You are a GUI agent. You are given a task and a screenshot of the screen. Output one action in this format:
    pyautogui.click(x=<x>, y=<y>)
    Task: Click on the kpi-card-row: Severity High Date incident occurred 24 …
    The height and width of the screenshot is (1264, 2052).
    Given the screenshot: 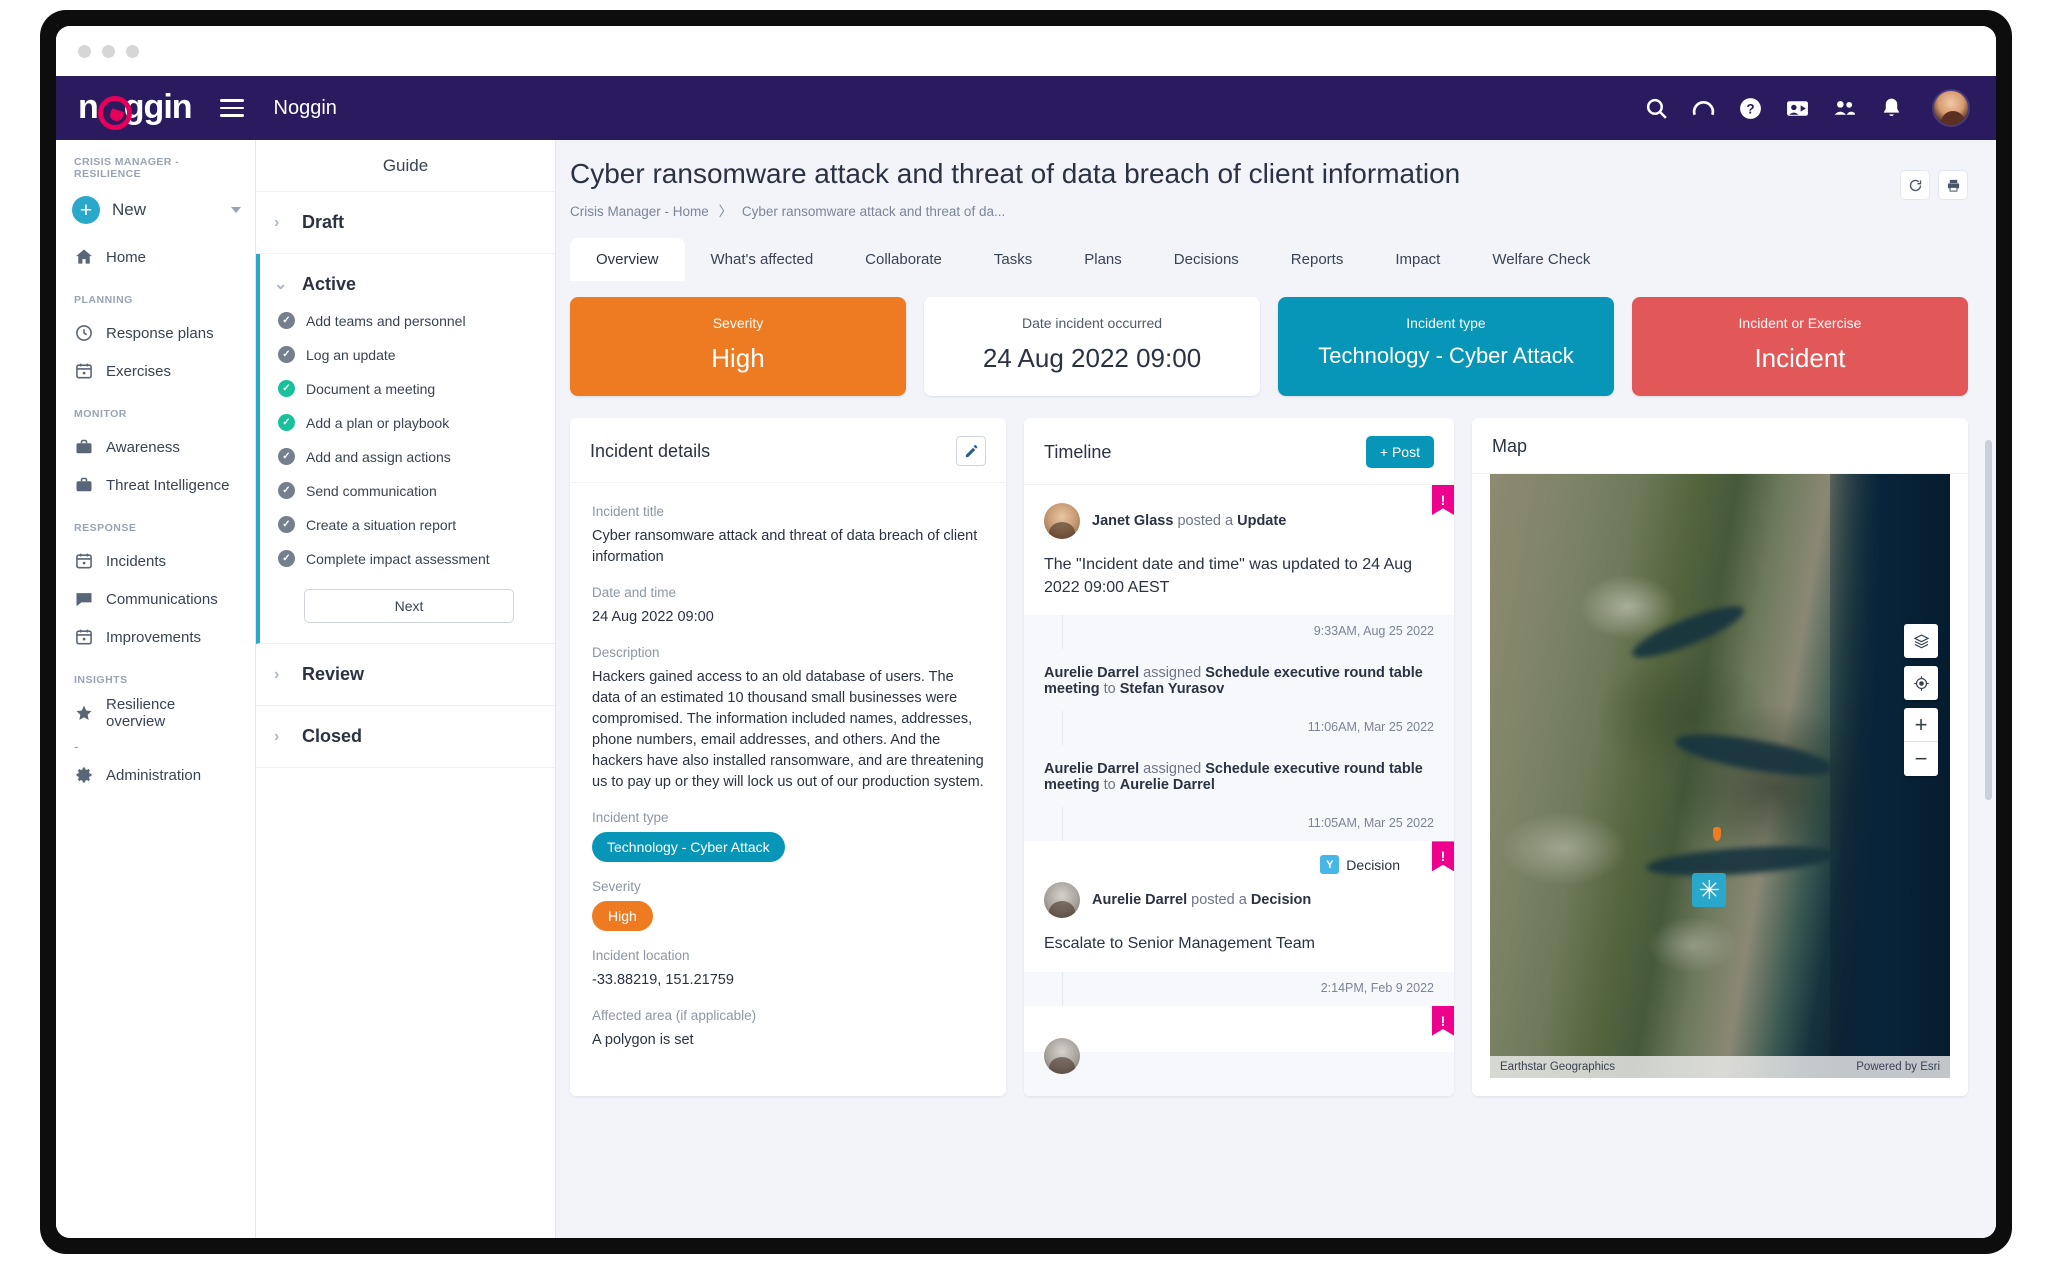 What is the action you would take?
    pyautogui.click(x=1276, y=338)
    